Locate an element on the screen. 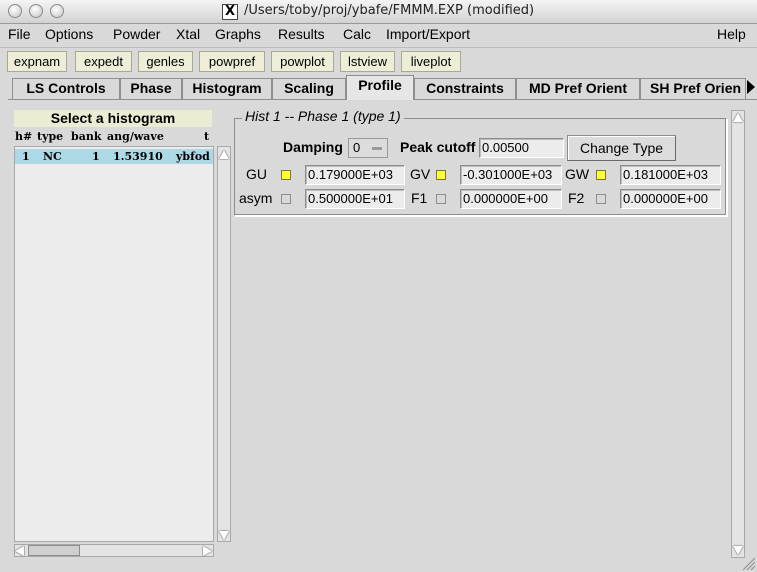  horizontal-scroll-thumb is located at coordinates (54, 550).